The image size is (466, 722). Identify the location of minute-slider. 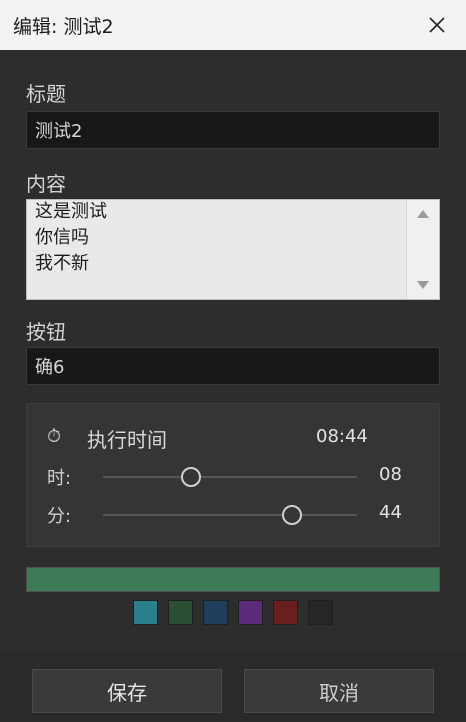
(230, 515).